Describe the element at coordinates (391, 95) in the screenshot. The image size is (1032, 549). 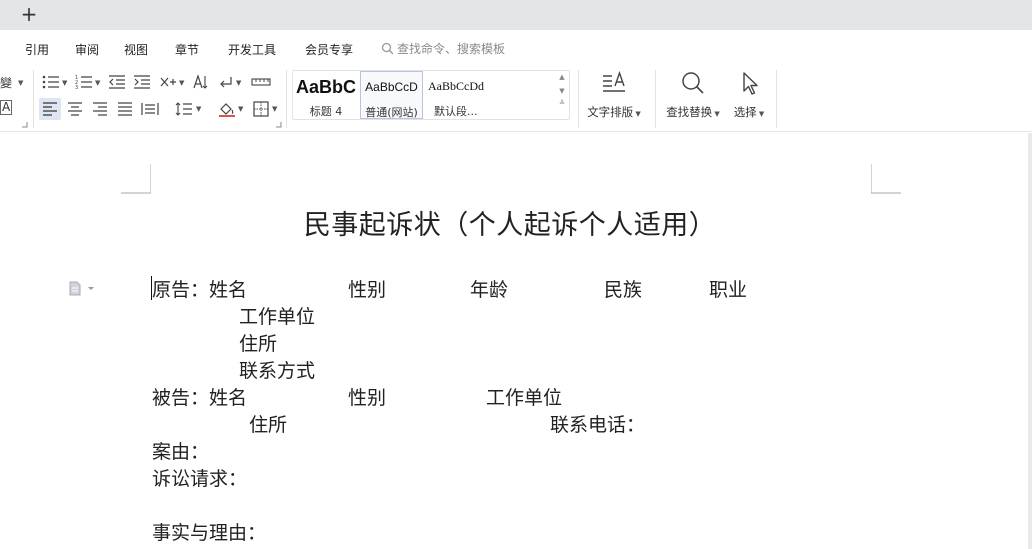
I see `style-normal-web: AaBbCcD 普通(网站)` at that location.